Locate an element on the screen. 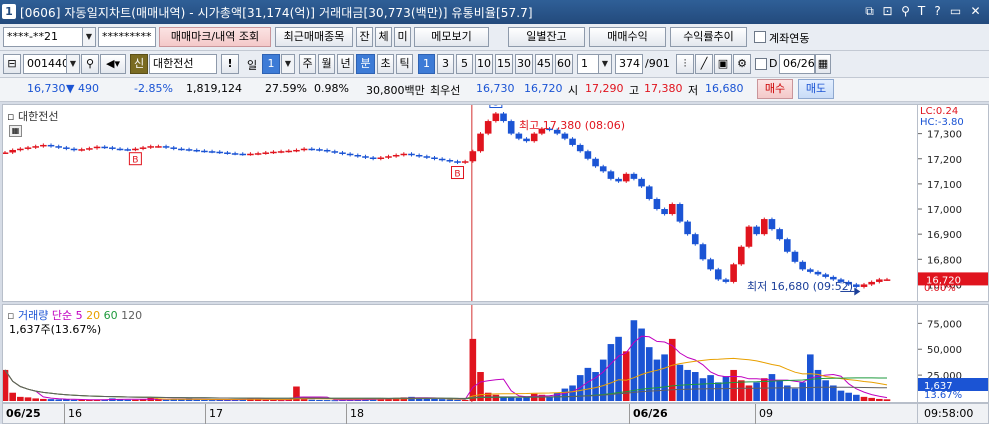  buy-marker-1: B is located at coordinates (135, 161).